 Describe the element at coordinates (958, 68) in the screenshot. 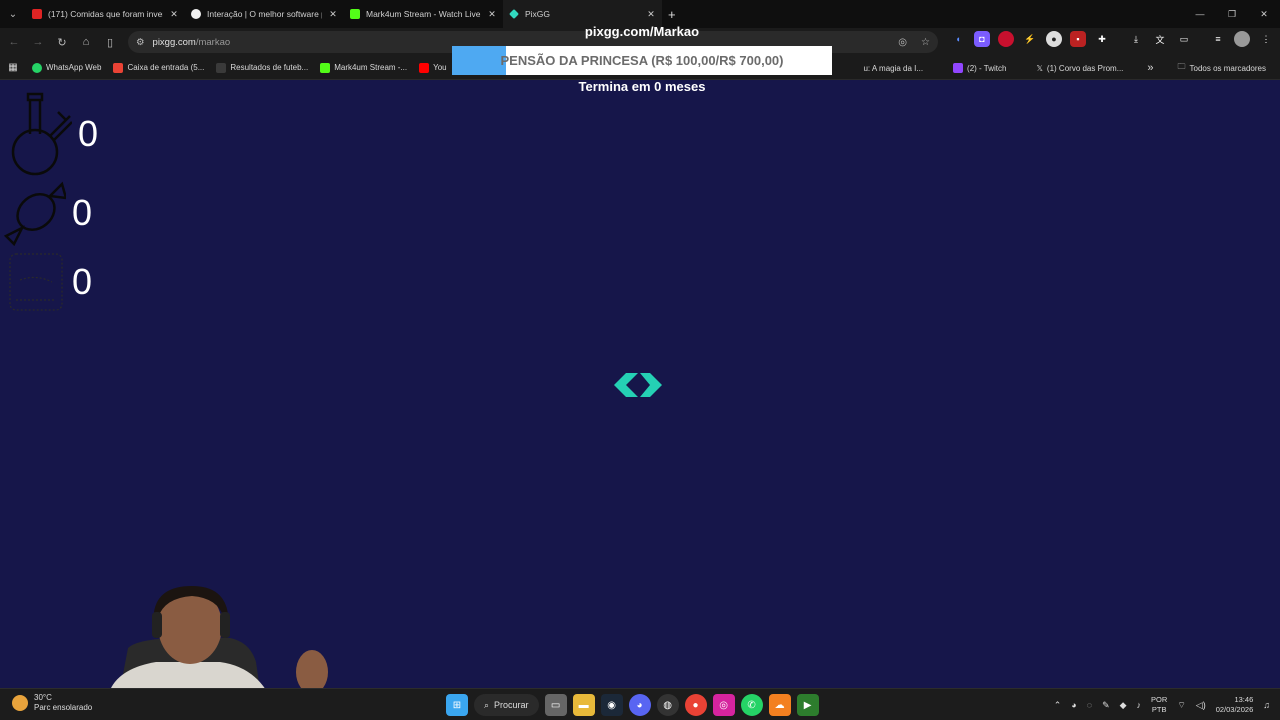

I see `twitch-icon` at that location.